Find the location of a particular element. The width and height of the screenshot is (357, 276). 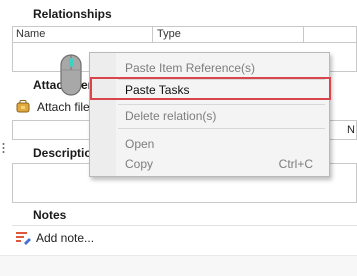

relationships-title: Relationships is located at coordinates (72, 14).